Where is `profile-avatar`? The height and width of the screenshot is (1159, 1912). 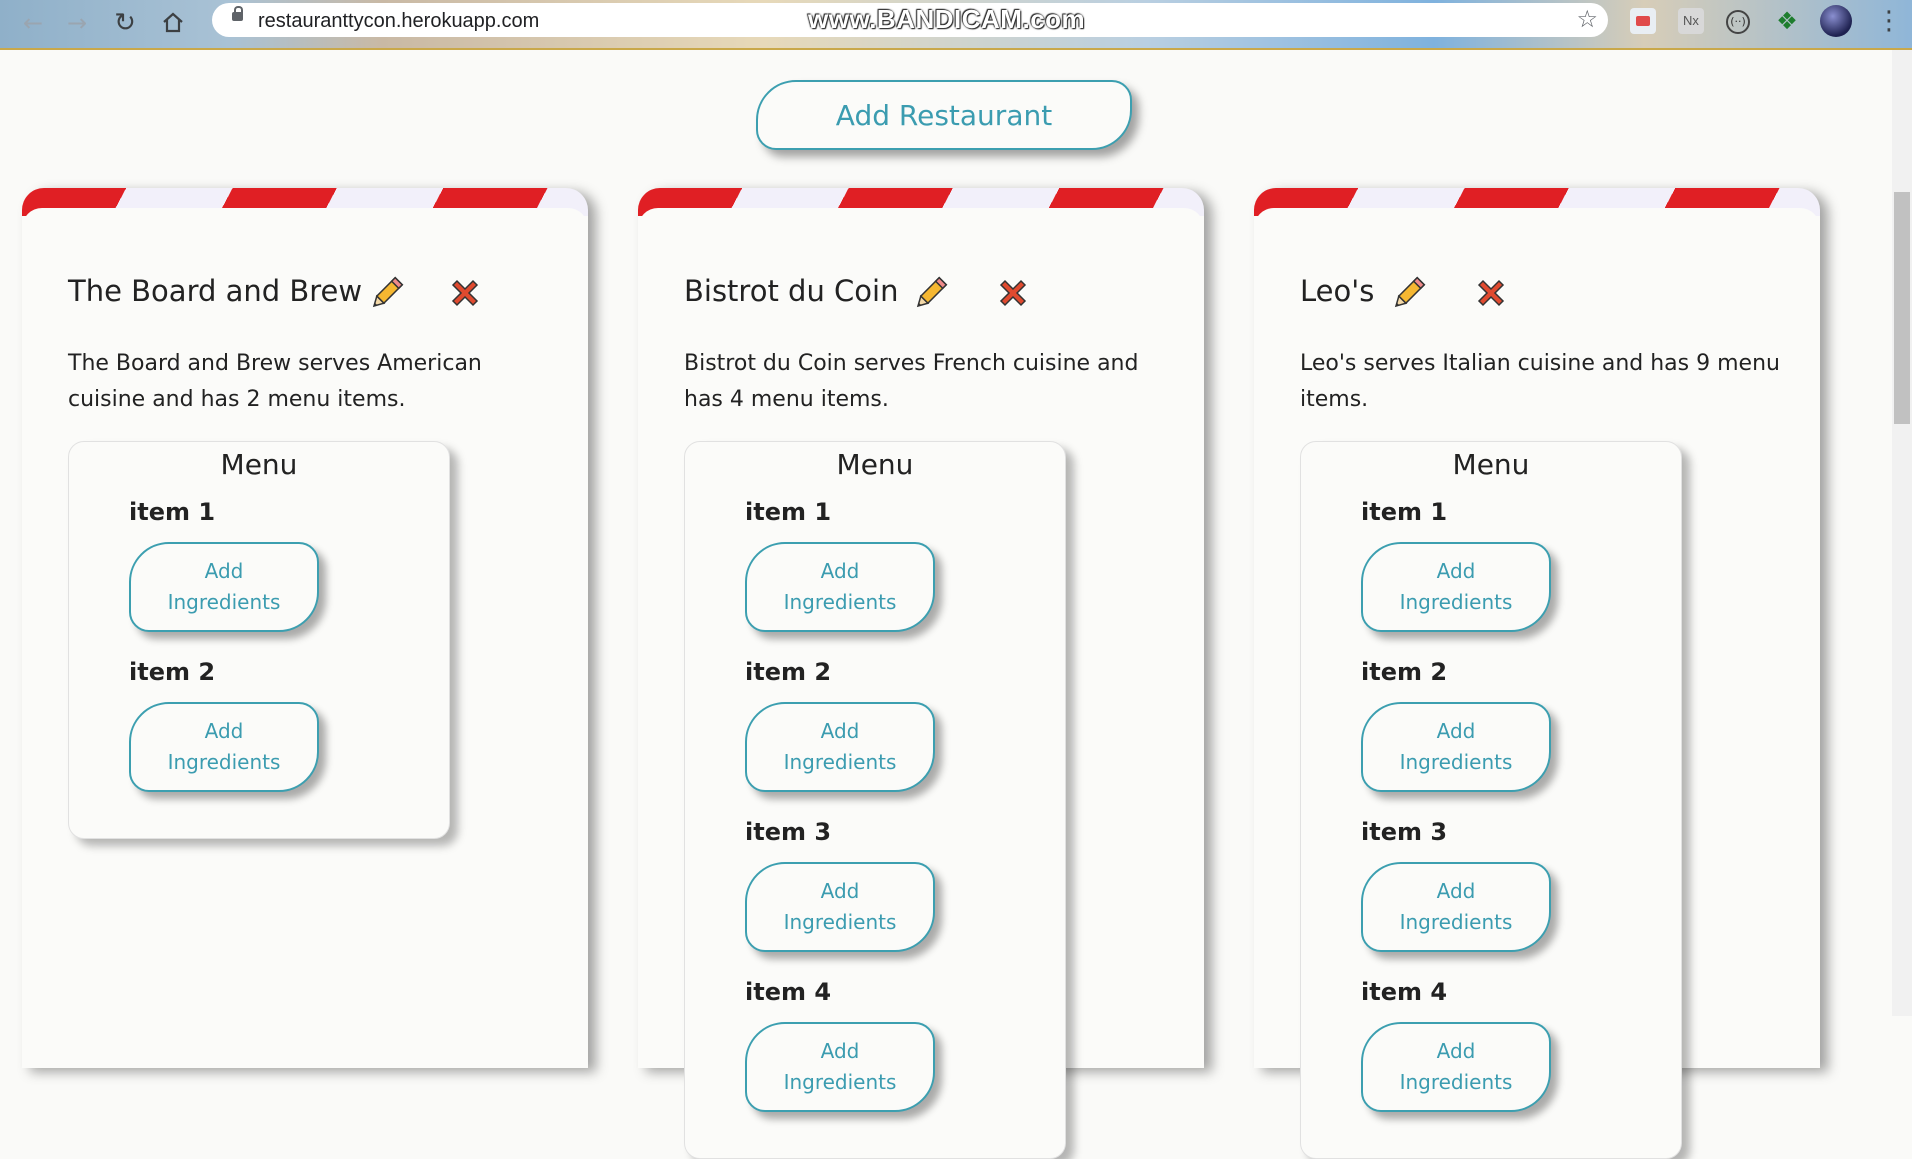
profile-avatar is located at coordinates (1836, 21).